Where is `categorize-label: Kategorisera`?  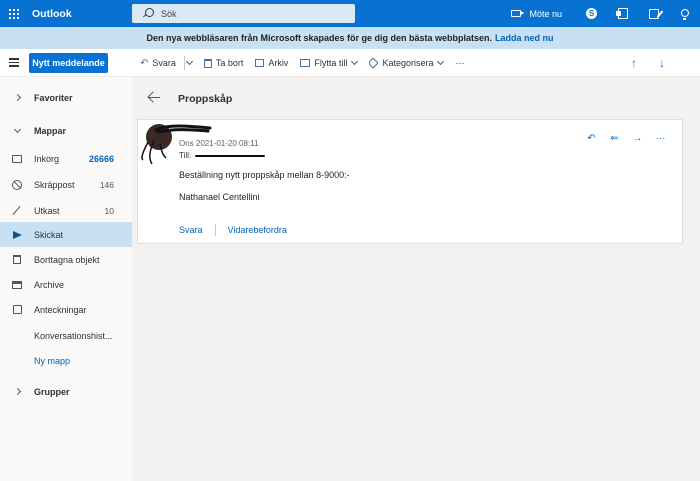
categorize-label: Kategorisera is located at coordinates (408, 63).